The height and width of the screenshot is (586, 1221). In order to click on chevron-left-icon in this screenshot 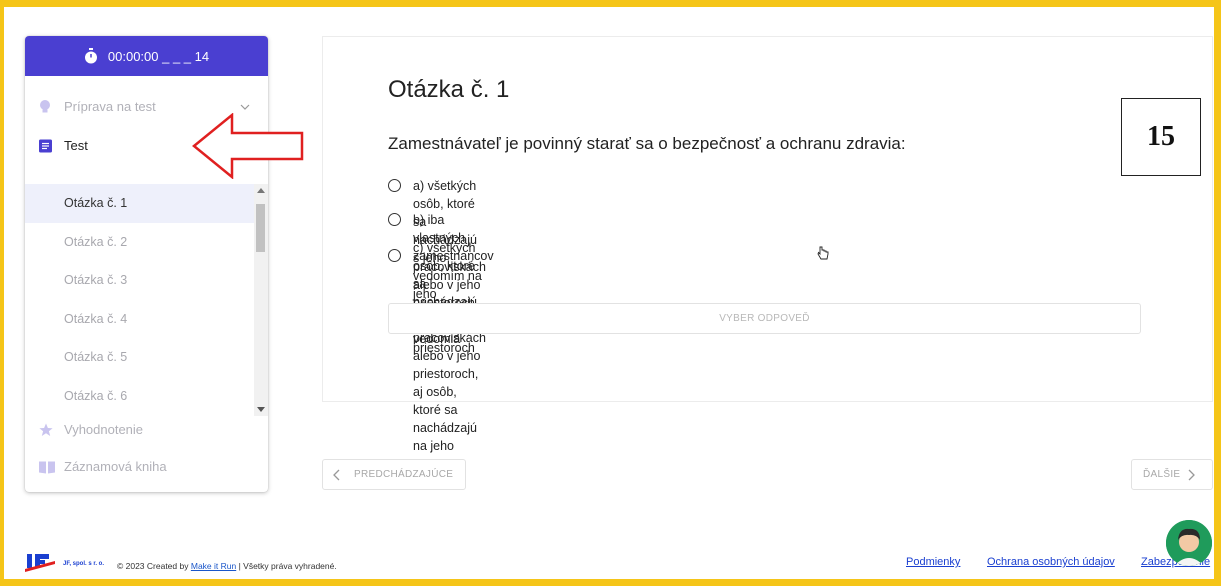, I will do `click(336, 474)`.